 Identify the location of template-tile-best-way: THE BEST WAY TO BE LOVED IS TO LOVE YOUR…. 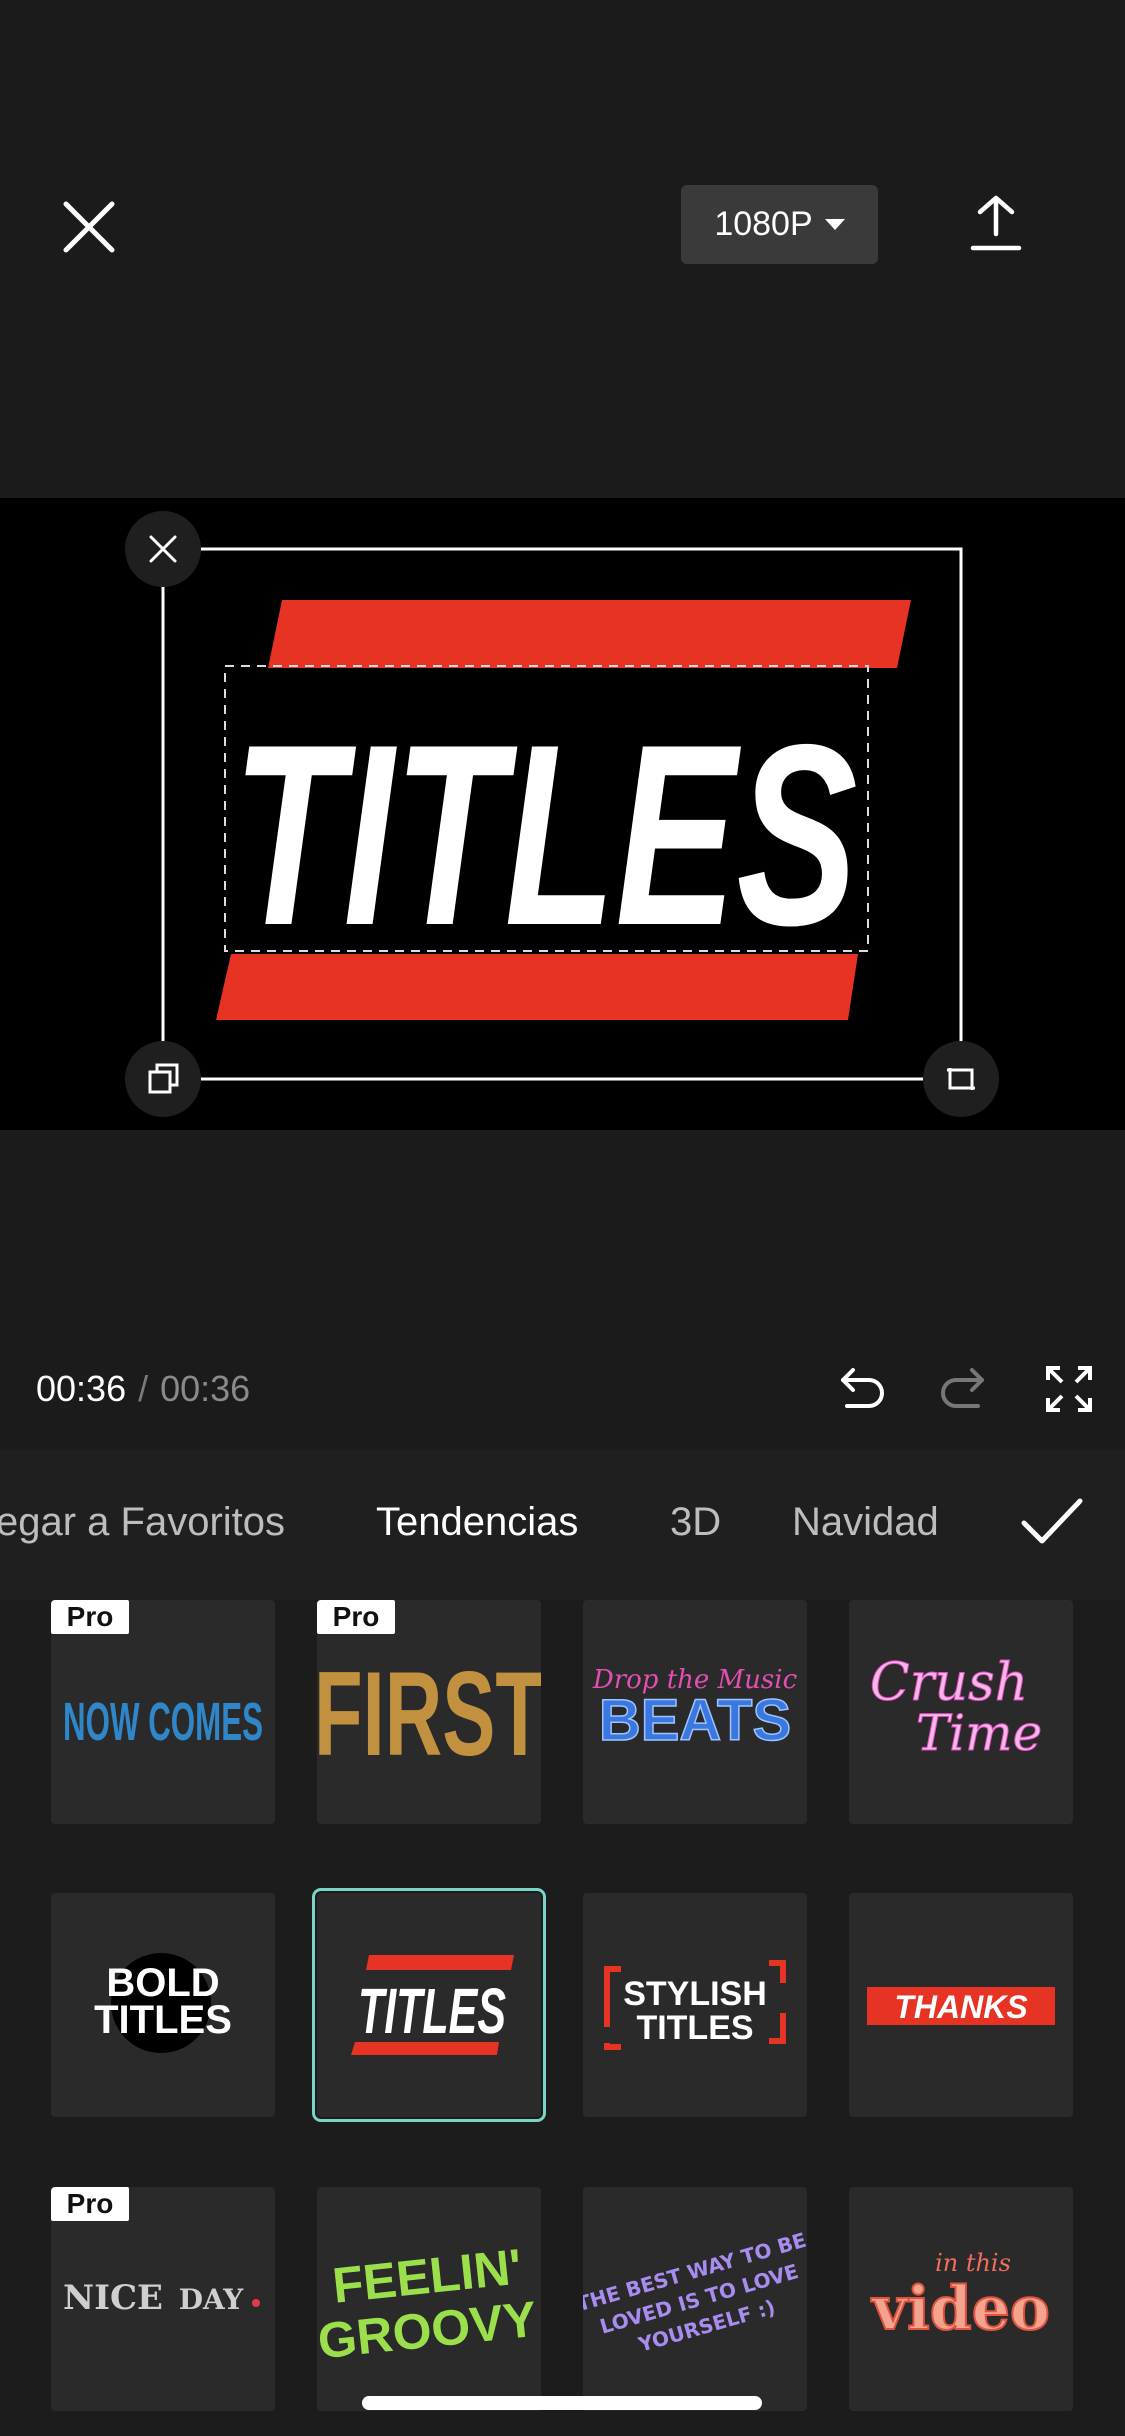
(695, 2299).